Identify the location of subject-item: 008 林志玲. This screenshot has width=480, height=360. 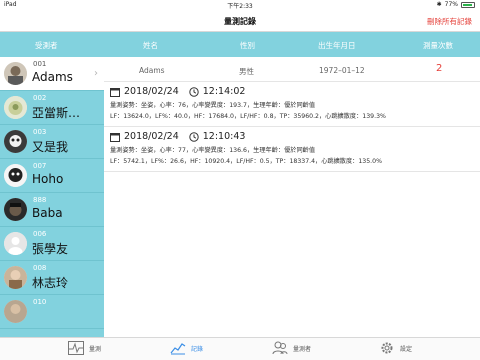
(52, 278).